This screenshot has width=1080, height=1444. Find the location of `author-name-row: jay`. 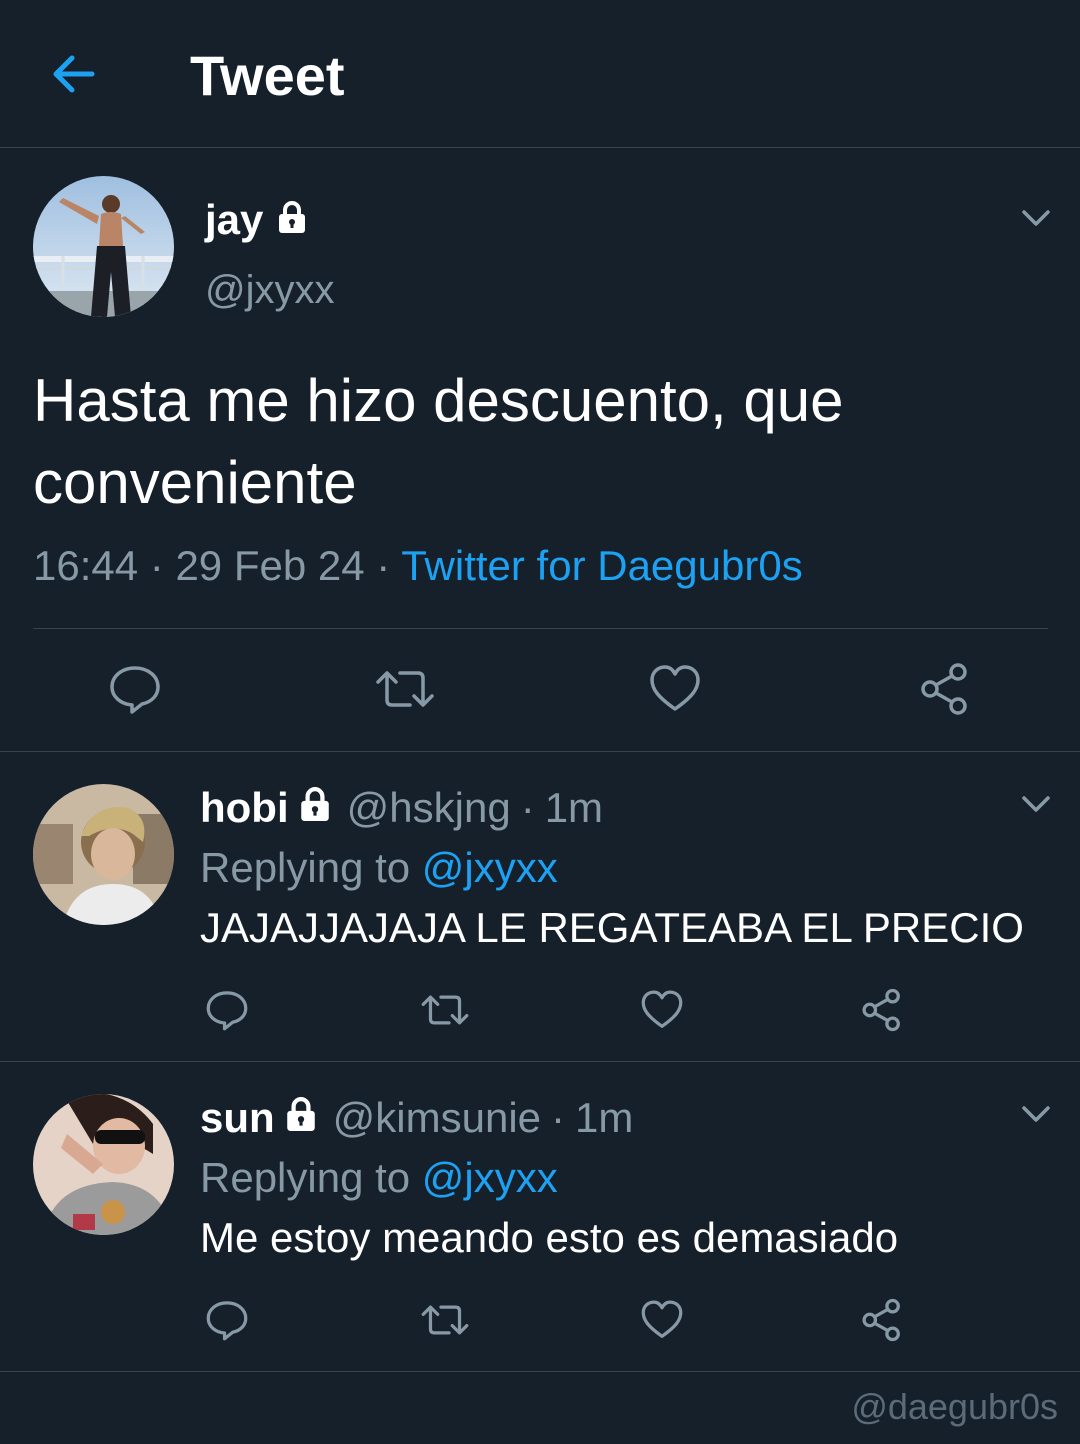

author-name-row: jay is located at coordinates (257, 220).